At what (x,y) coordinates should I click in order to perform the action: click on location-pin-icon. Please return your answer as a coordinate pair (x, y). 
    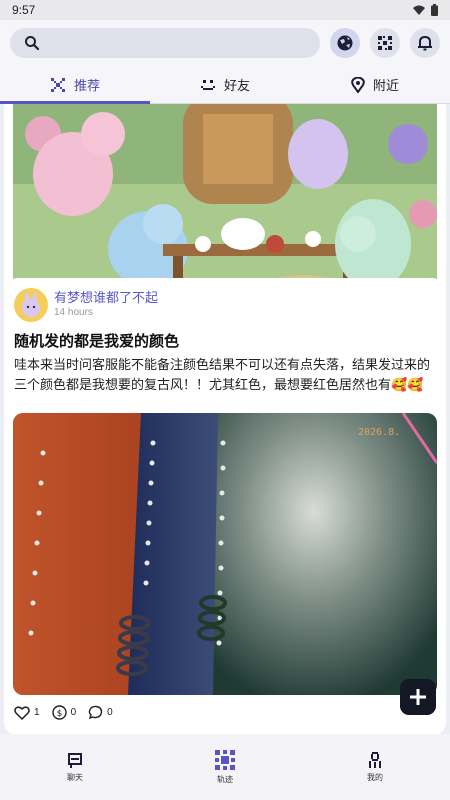
    Looking at the image, I should click on (358, 84).